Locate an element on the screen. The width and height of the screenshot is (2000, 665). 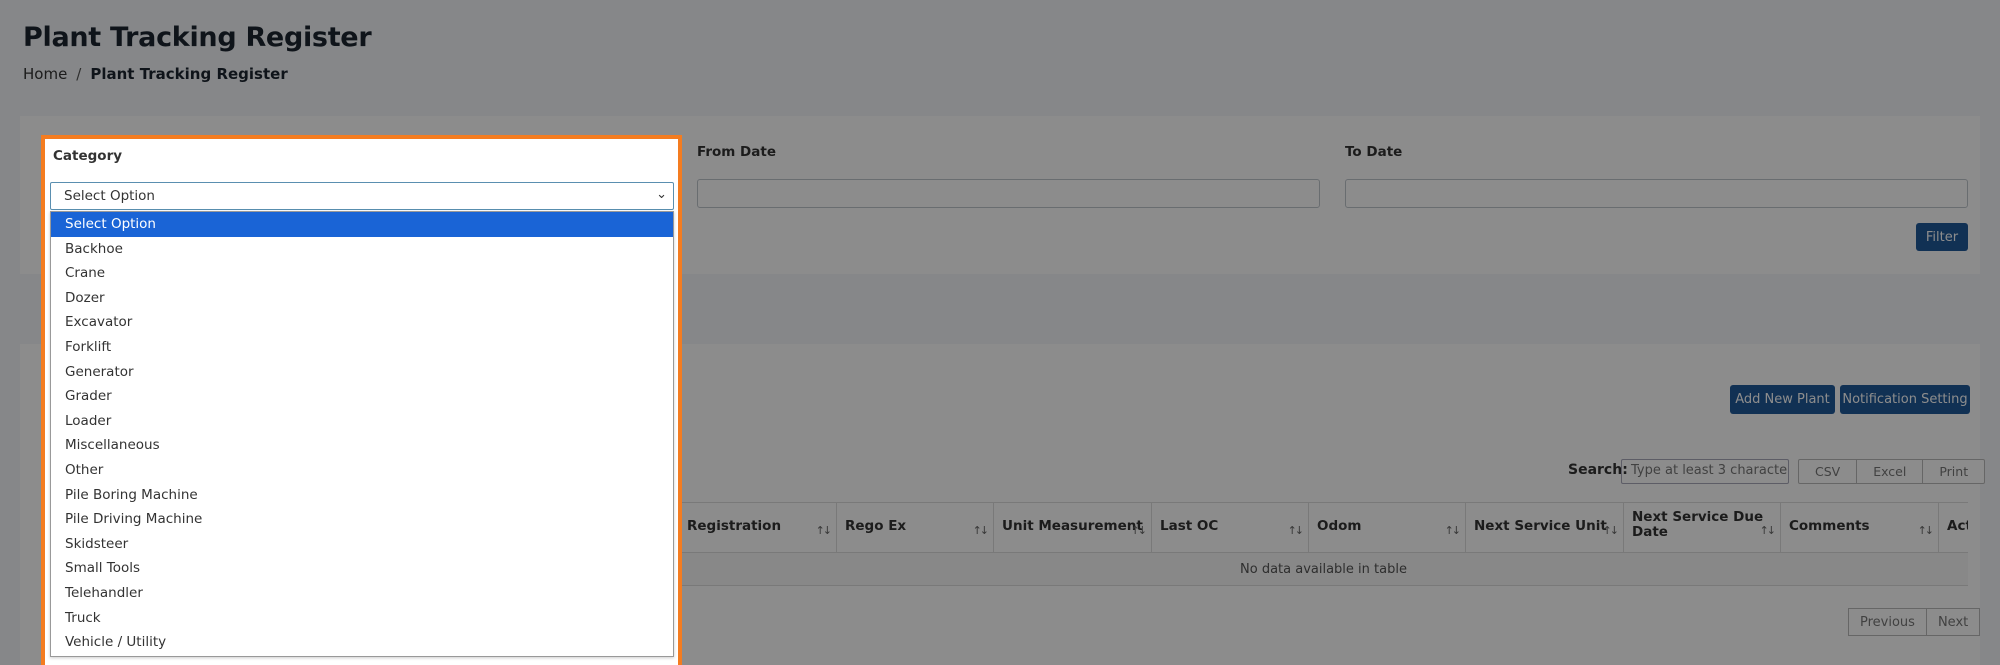
category-option: Miscellaneous is located at coordinates (362, 445).